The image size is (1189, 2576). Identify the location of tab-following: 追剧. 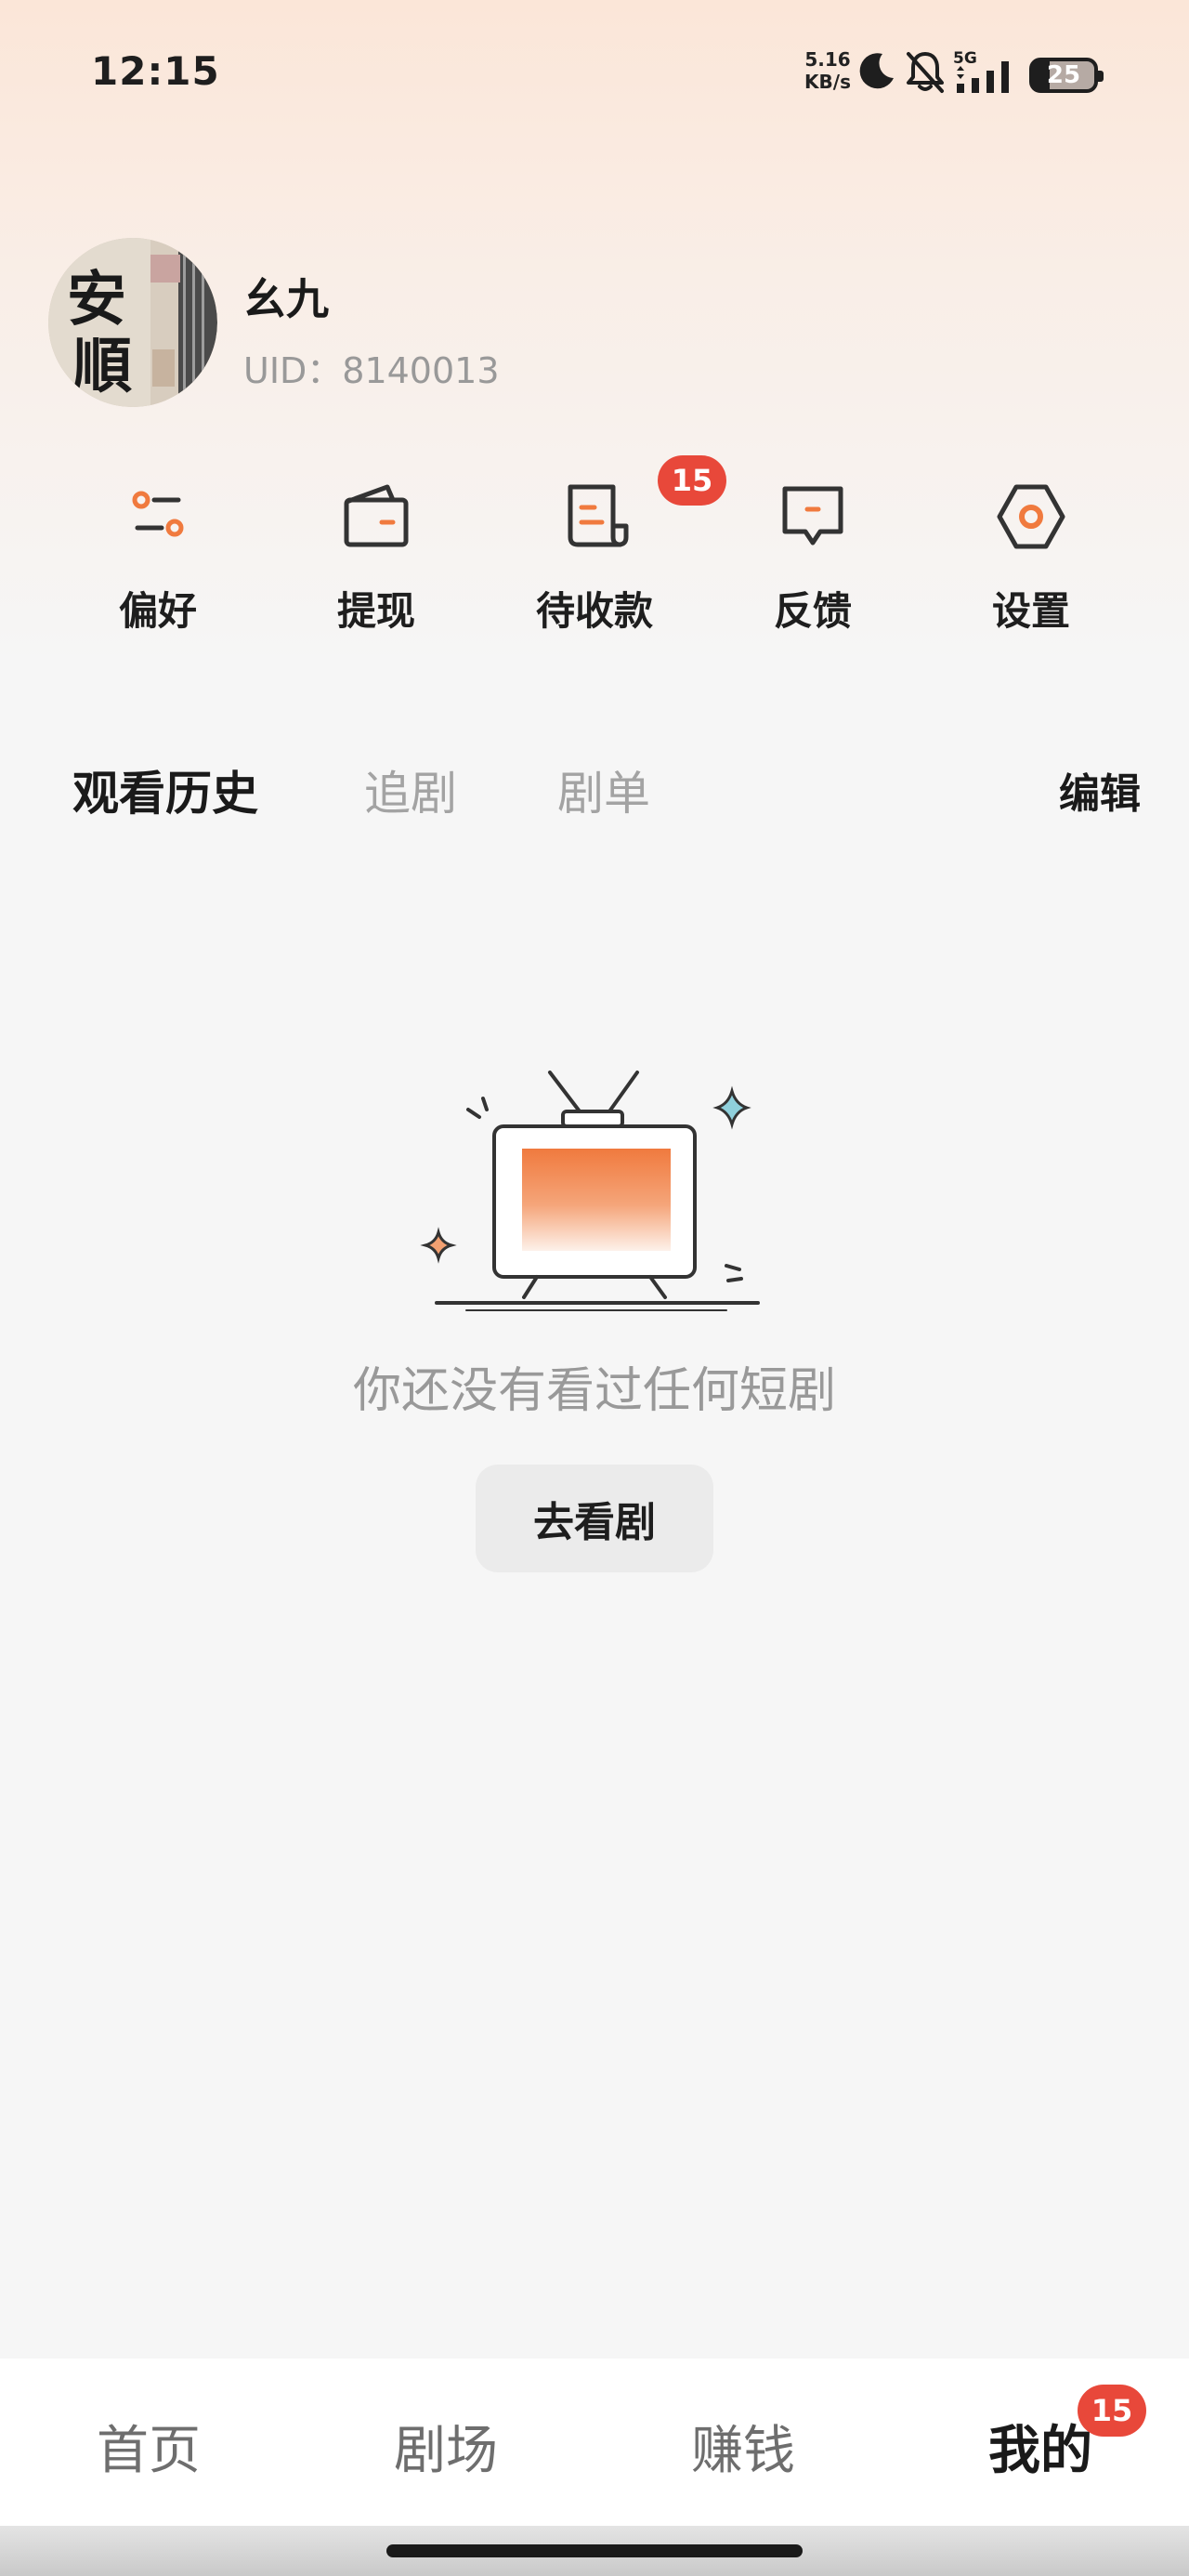
(411, 789).